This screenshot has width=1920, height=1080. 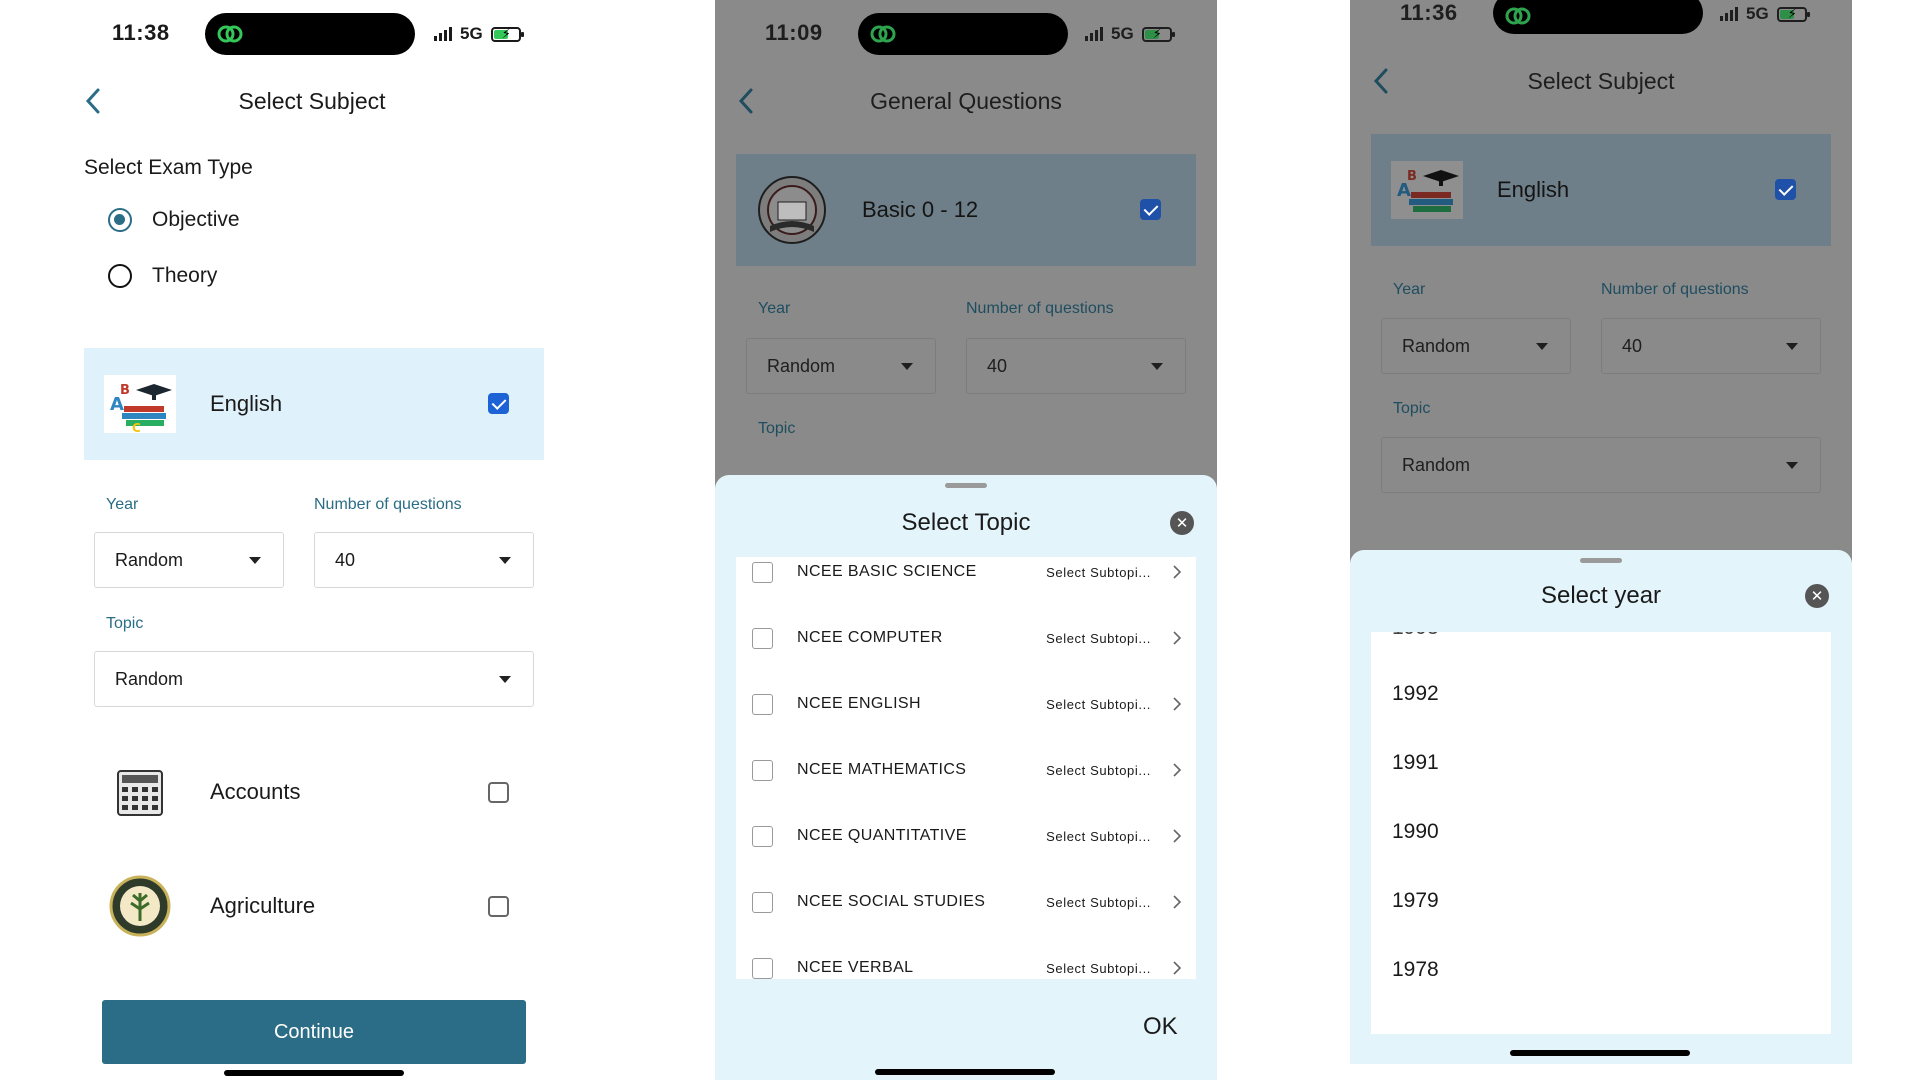 I want to click on subject-card-agriculture: Agriculture, so click(x=314, y=906).